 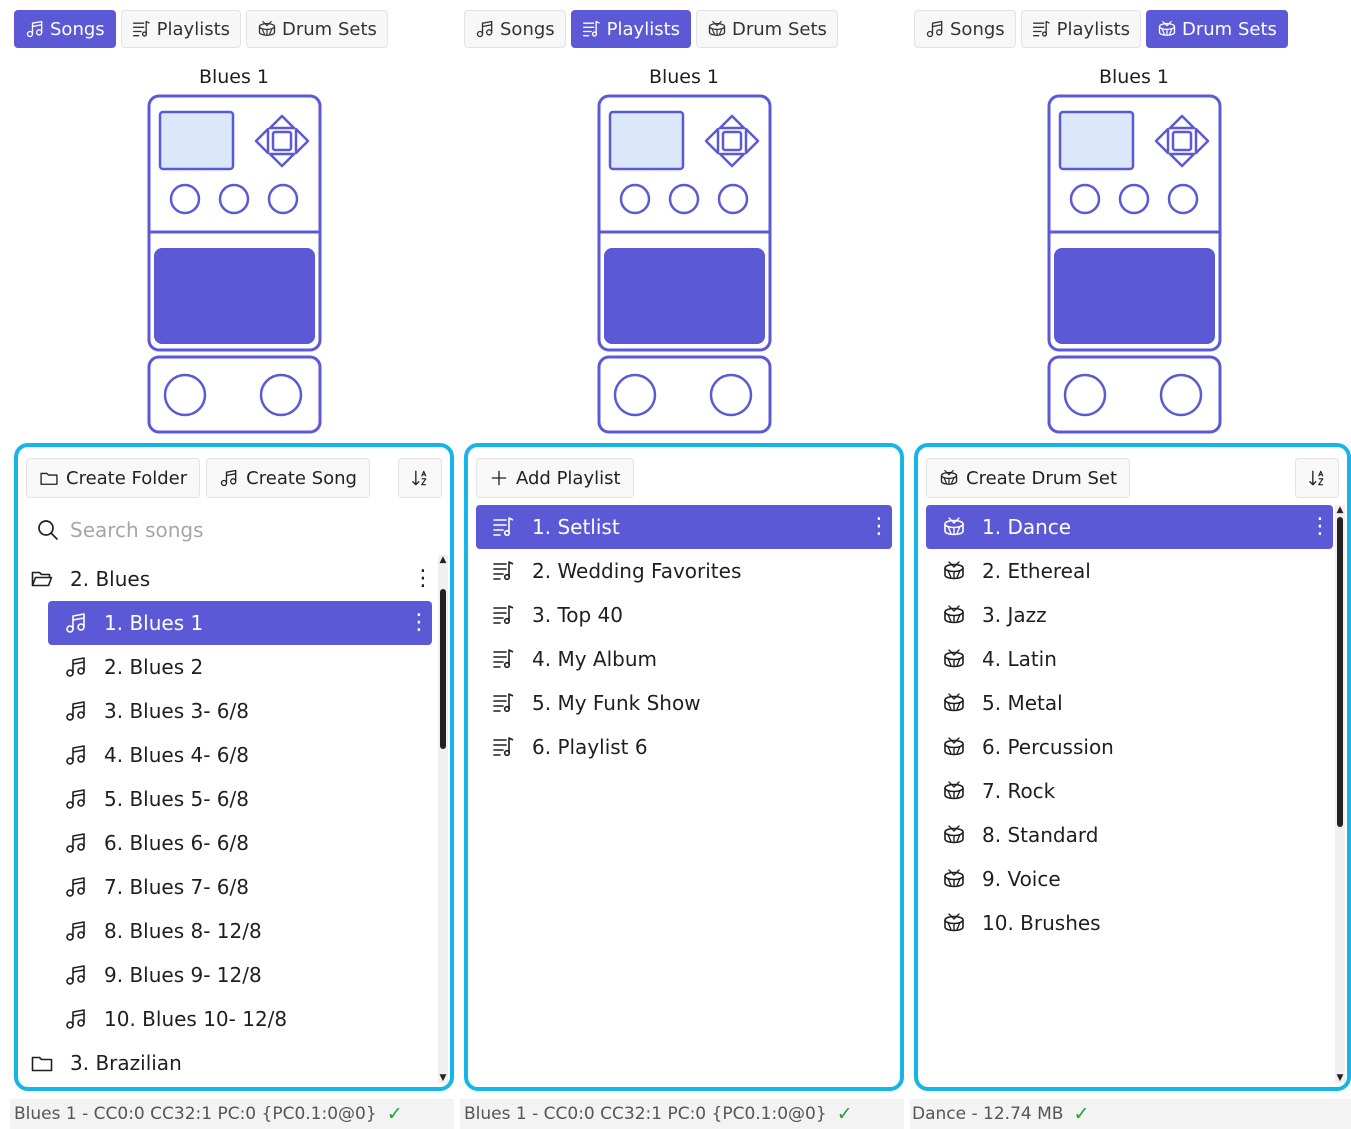 I want to click on drum-set-label: 7. Rock, so click(x=1019, y=791).